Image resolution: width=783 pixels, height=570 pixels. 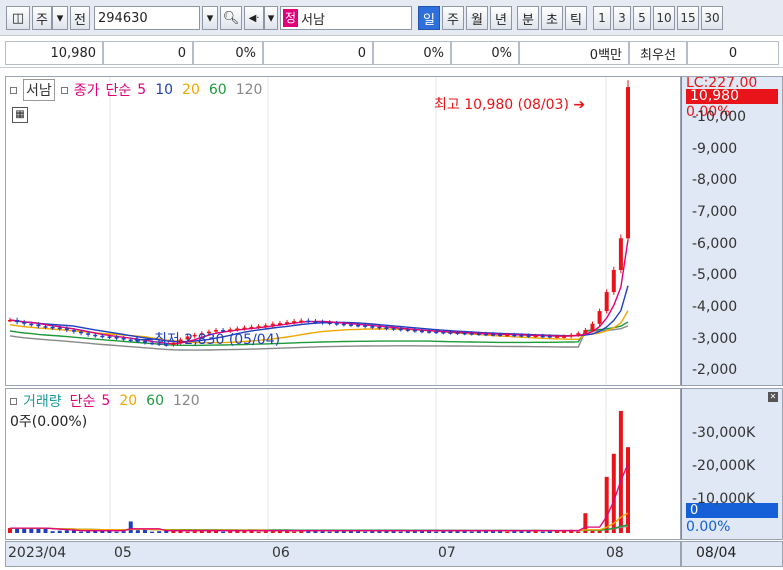 What do you see at coordinates (574, 53) in the screenshot?
I see `amount-cell: 0백만` at bounding box center [574, 53].